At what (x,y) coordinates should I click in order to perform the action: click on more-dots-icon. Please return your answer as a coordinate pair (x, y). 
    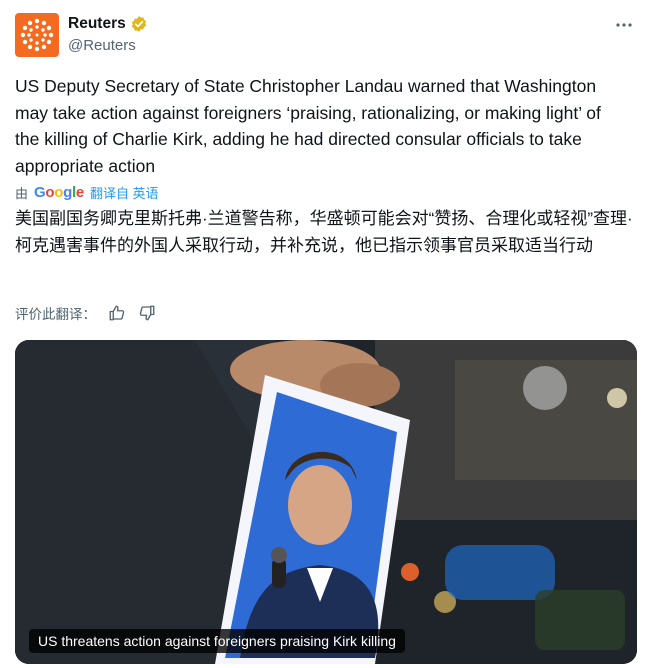
    Looking at the image, I should click on (624, 25).